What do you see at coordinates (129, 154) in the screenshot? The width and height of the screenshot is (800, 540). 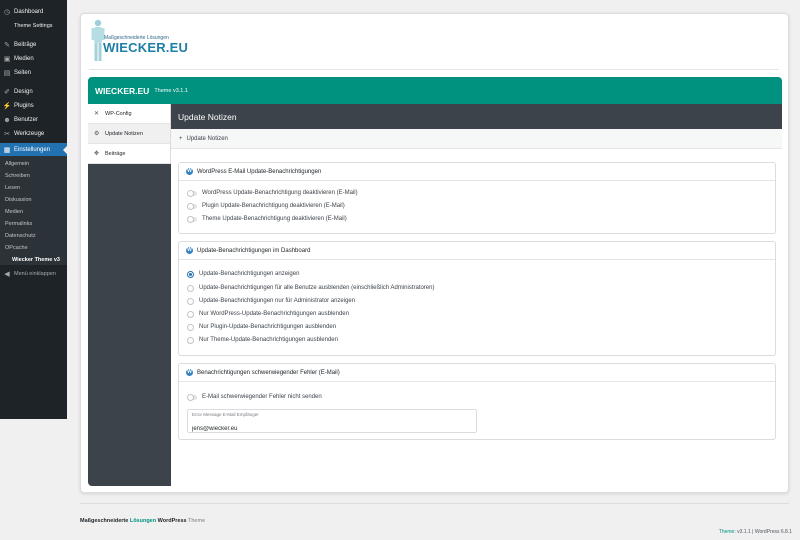 I see `nav-item-beitraege: ✥ Beiträge` at bounding box center [129, 154].